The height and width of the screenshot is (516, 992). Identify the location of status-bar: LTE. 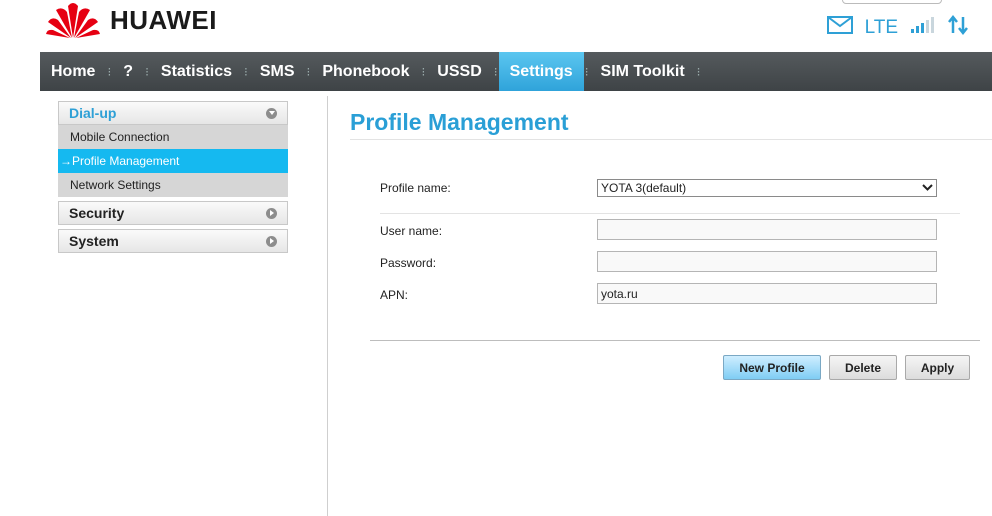
(897, 27).